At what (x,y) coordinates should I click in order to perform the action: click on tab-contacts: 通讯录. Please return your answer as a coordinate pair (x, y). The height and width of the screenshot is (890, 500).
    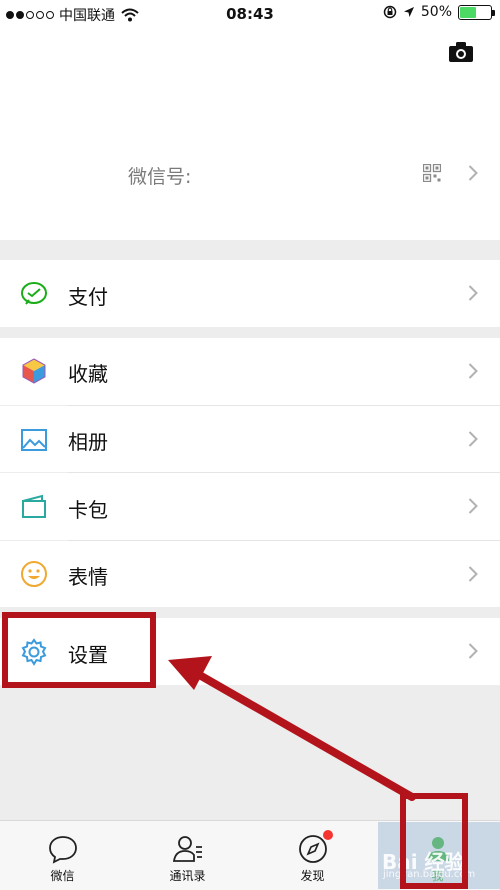
    Looking at the image, I should click on (187, 855).